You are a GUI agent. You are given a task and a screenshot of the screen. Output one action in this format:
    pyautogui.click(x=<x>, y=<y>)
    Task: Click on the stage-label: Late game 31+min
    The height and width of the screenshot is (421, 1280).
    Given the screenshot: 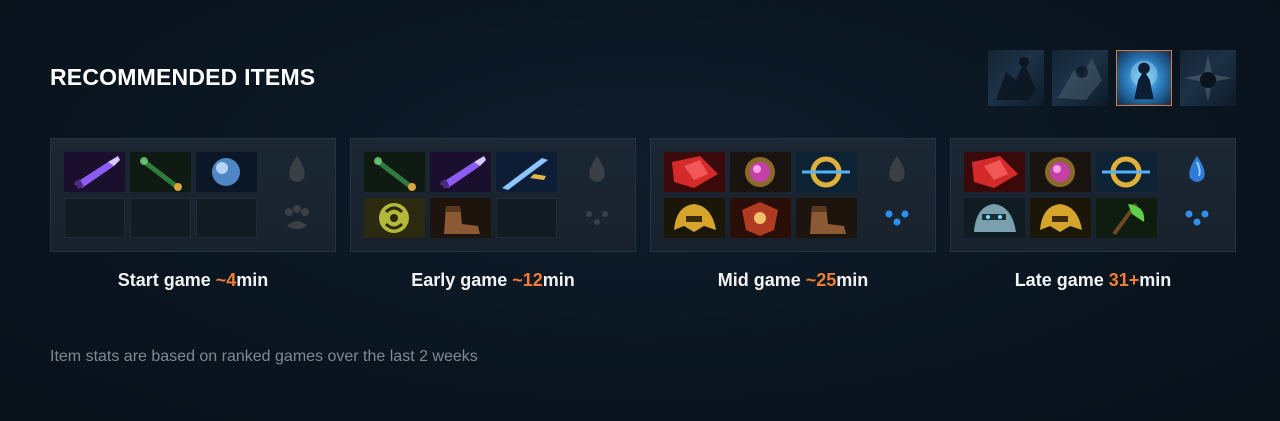 What is the action you would take?
    pyautogui.click(x=1093, y=280)
    